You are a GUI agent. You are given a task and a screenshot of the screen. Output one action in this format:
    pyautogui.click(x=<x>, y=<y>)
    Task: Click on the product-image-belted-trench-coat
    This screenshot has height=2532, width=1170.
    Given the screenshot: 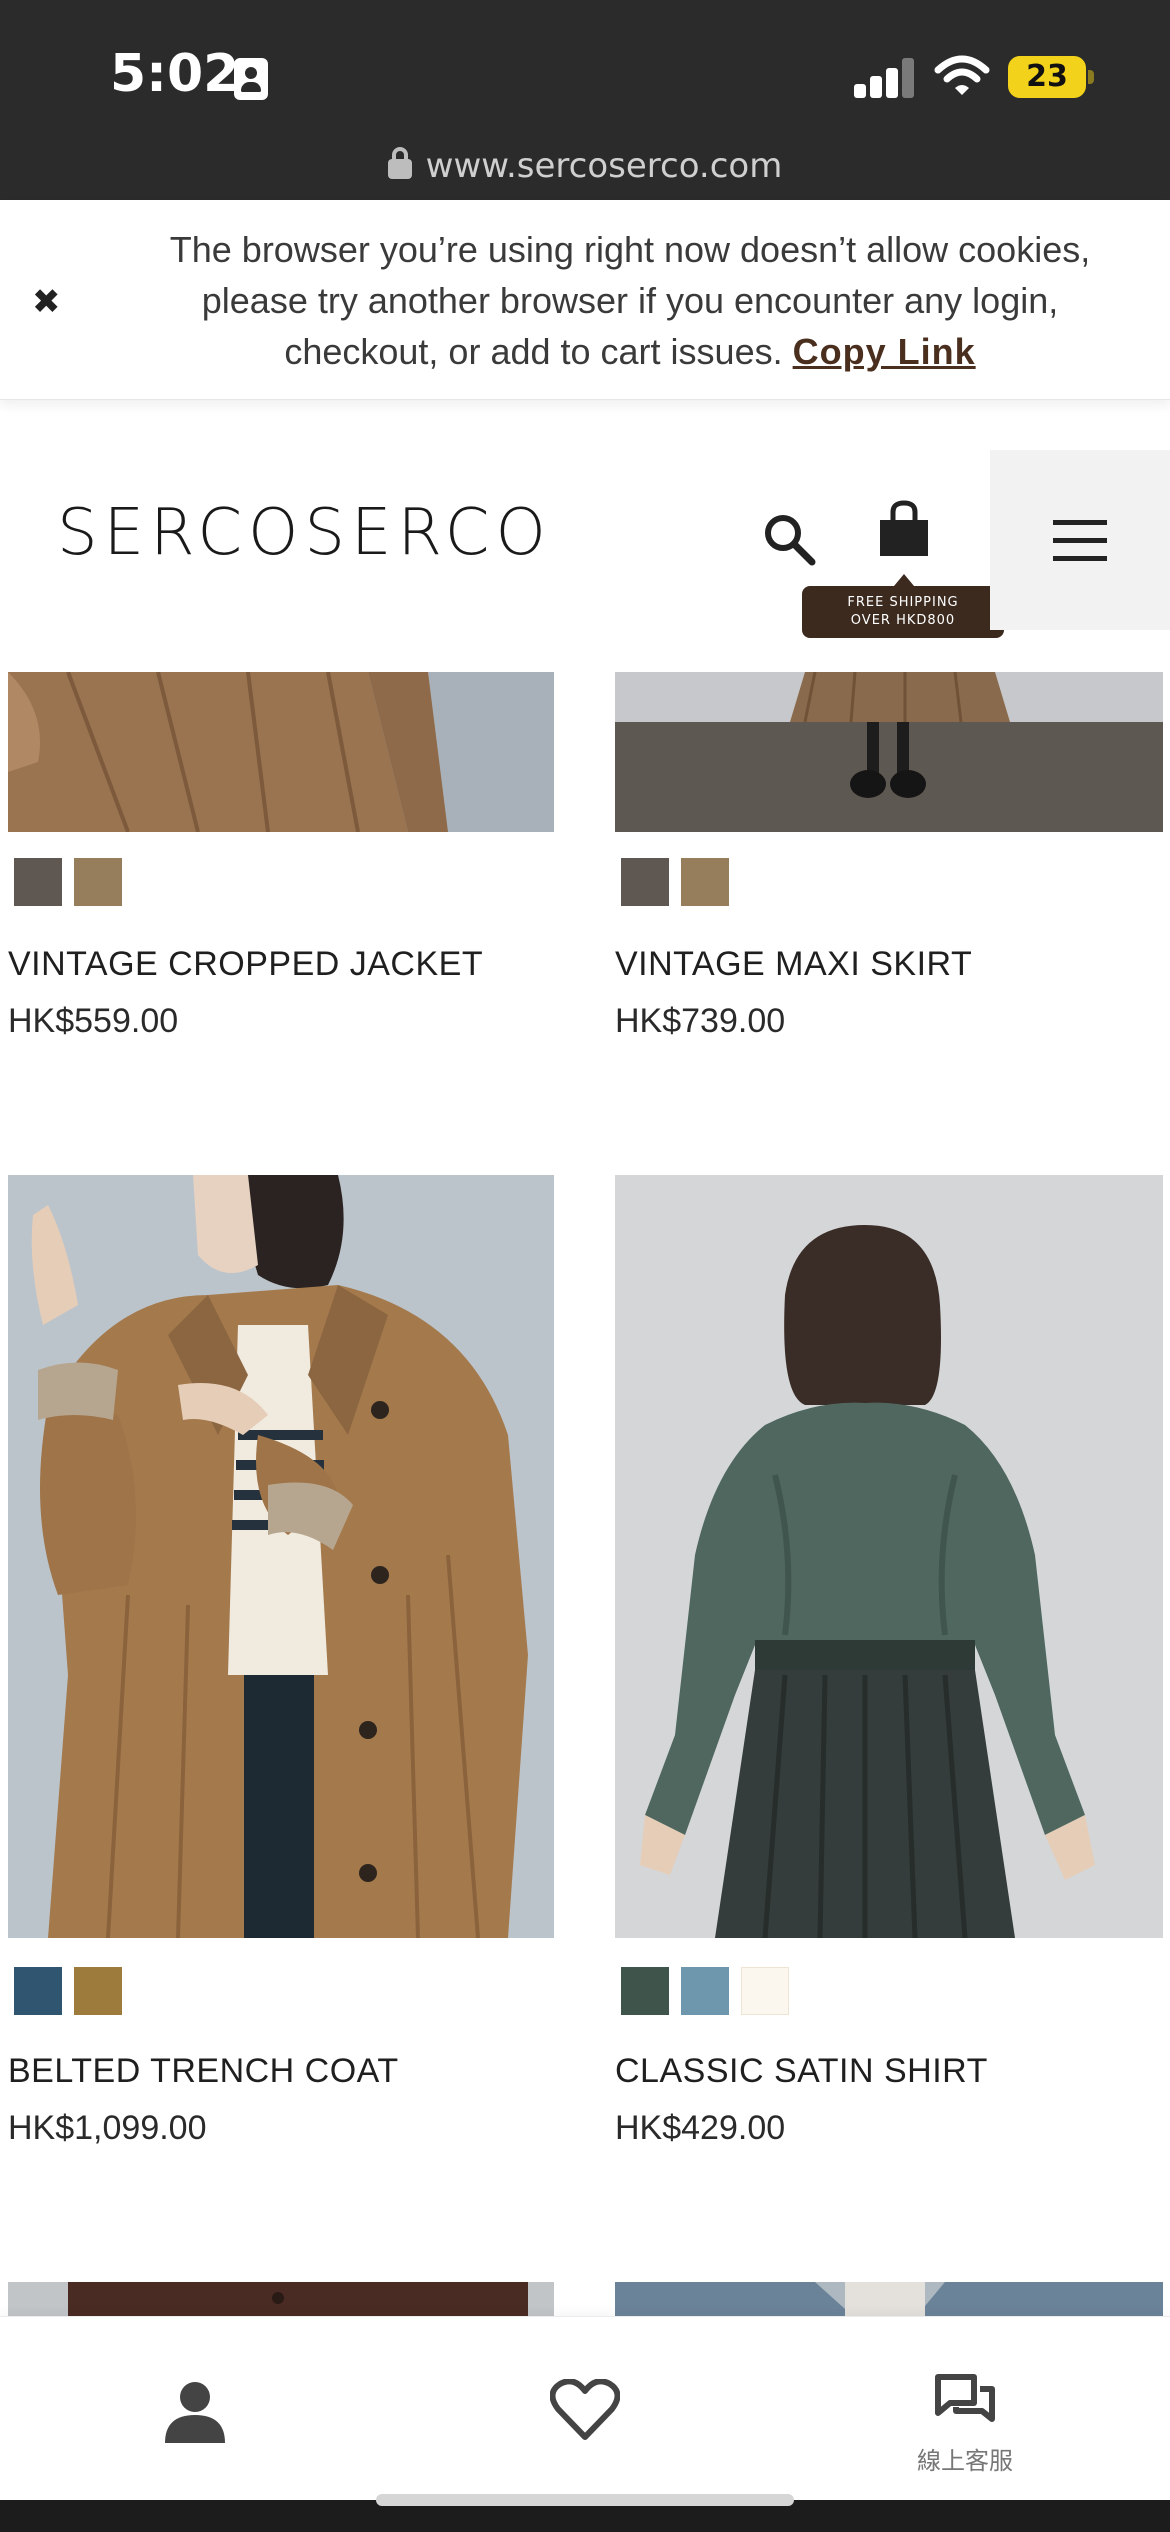 What is the action you would take?
    pyautogui.click(x=281, y=1556)
    